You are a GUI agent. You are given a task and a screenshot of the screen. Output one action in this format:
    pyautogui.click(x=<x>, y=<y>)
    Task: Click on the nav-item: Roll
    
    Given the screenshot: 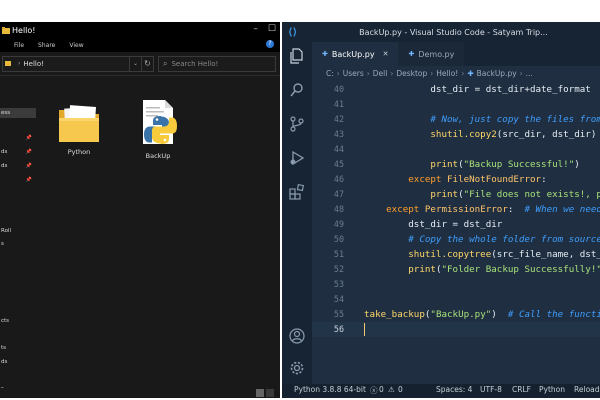 What is the action you would take?
    pyautogui.click(x=18, y=231)
    